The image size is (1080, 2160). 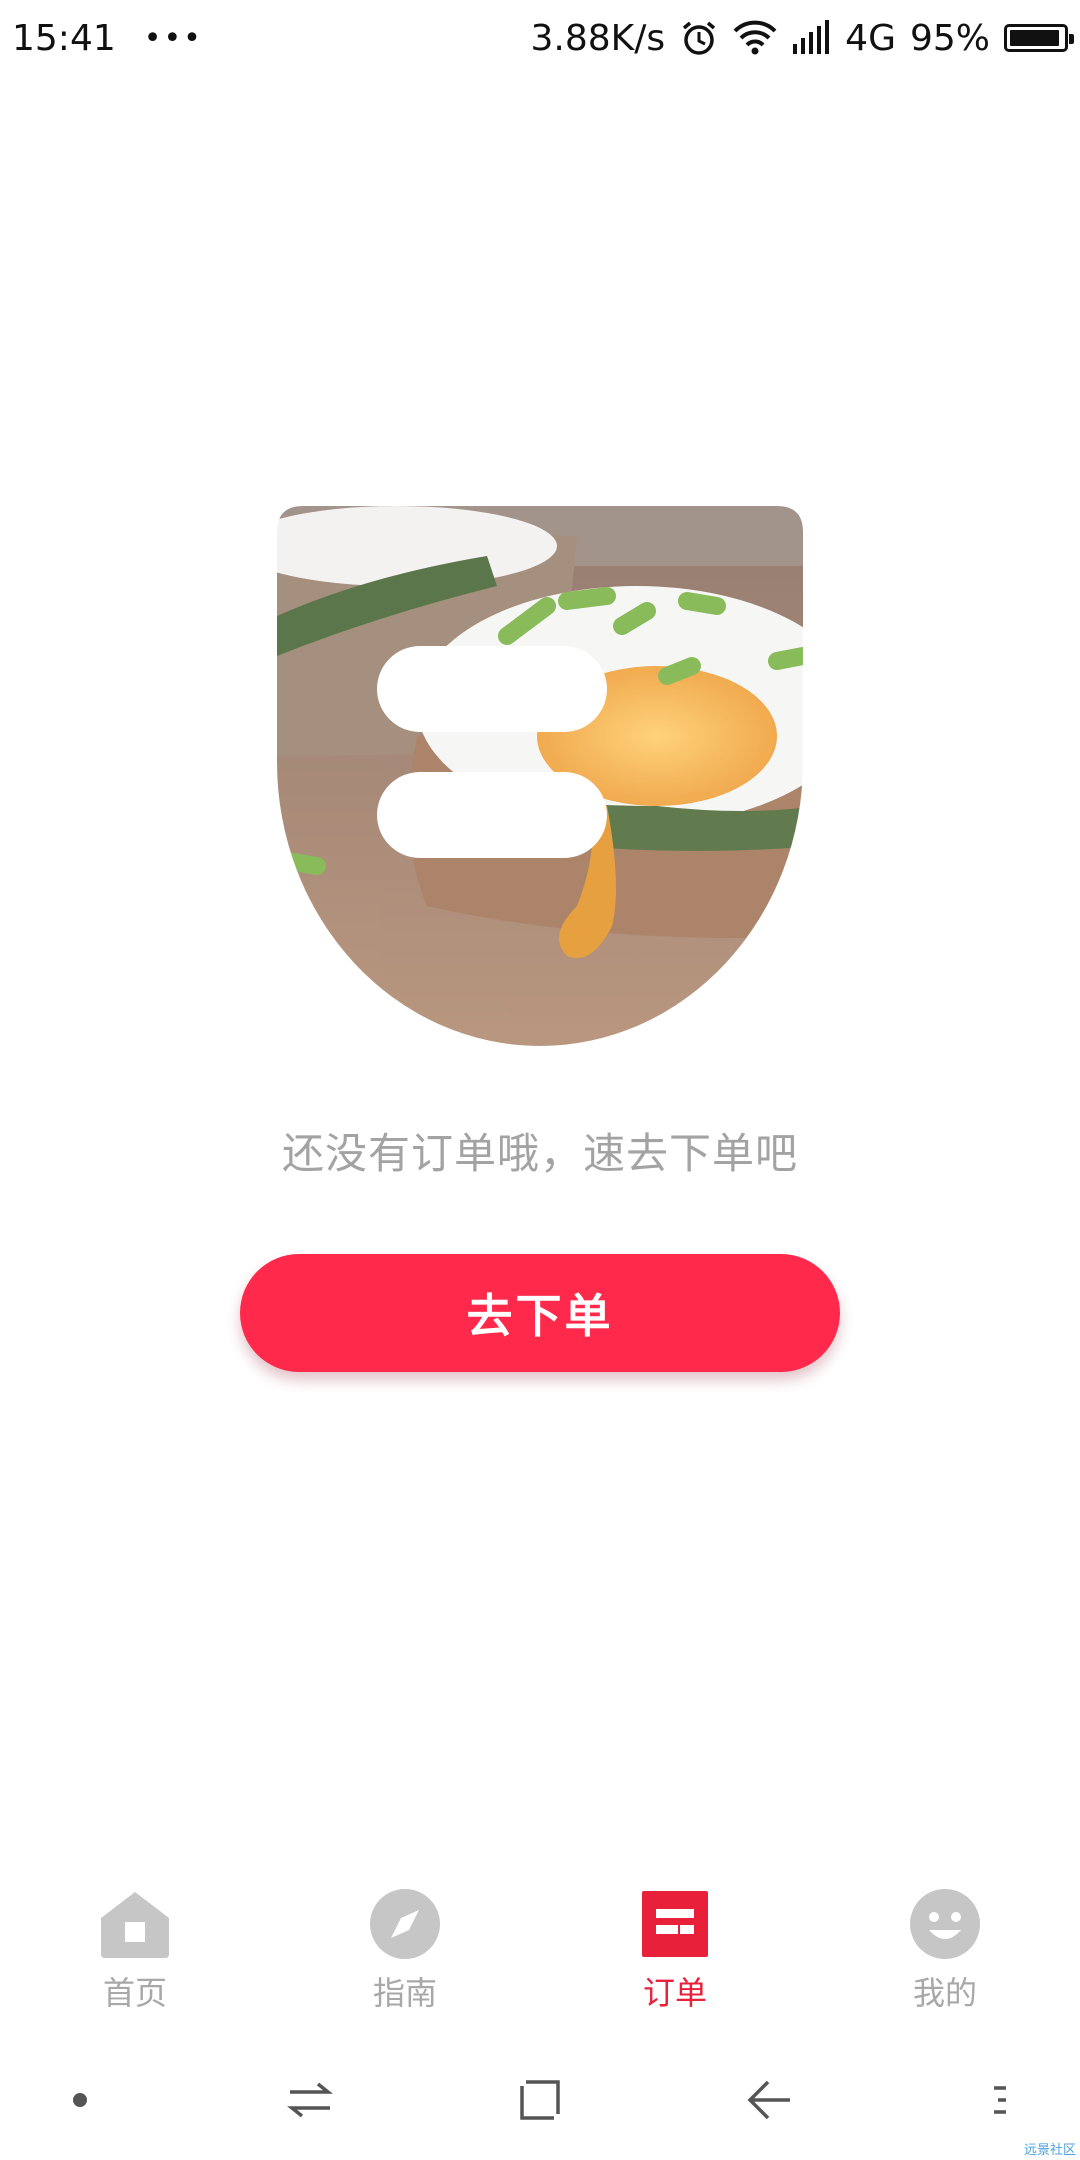 I want to click on battery-percent: 95%, so click(x=949, y=38).